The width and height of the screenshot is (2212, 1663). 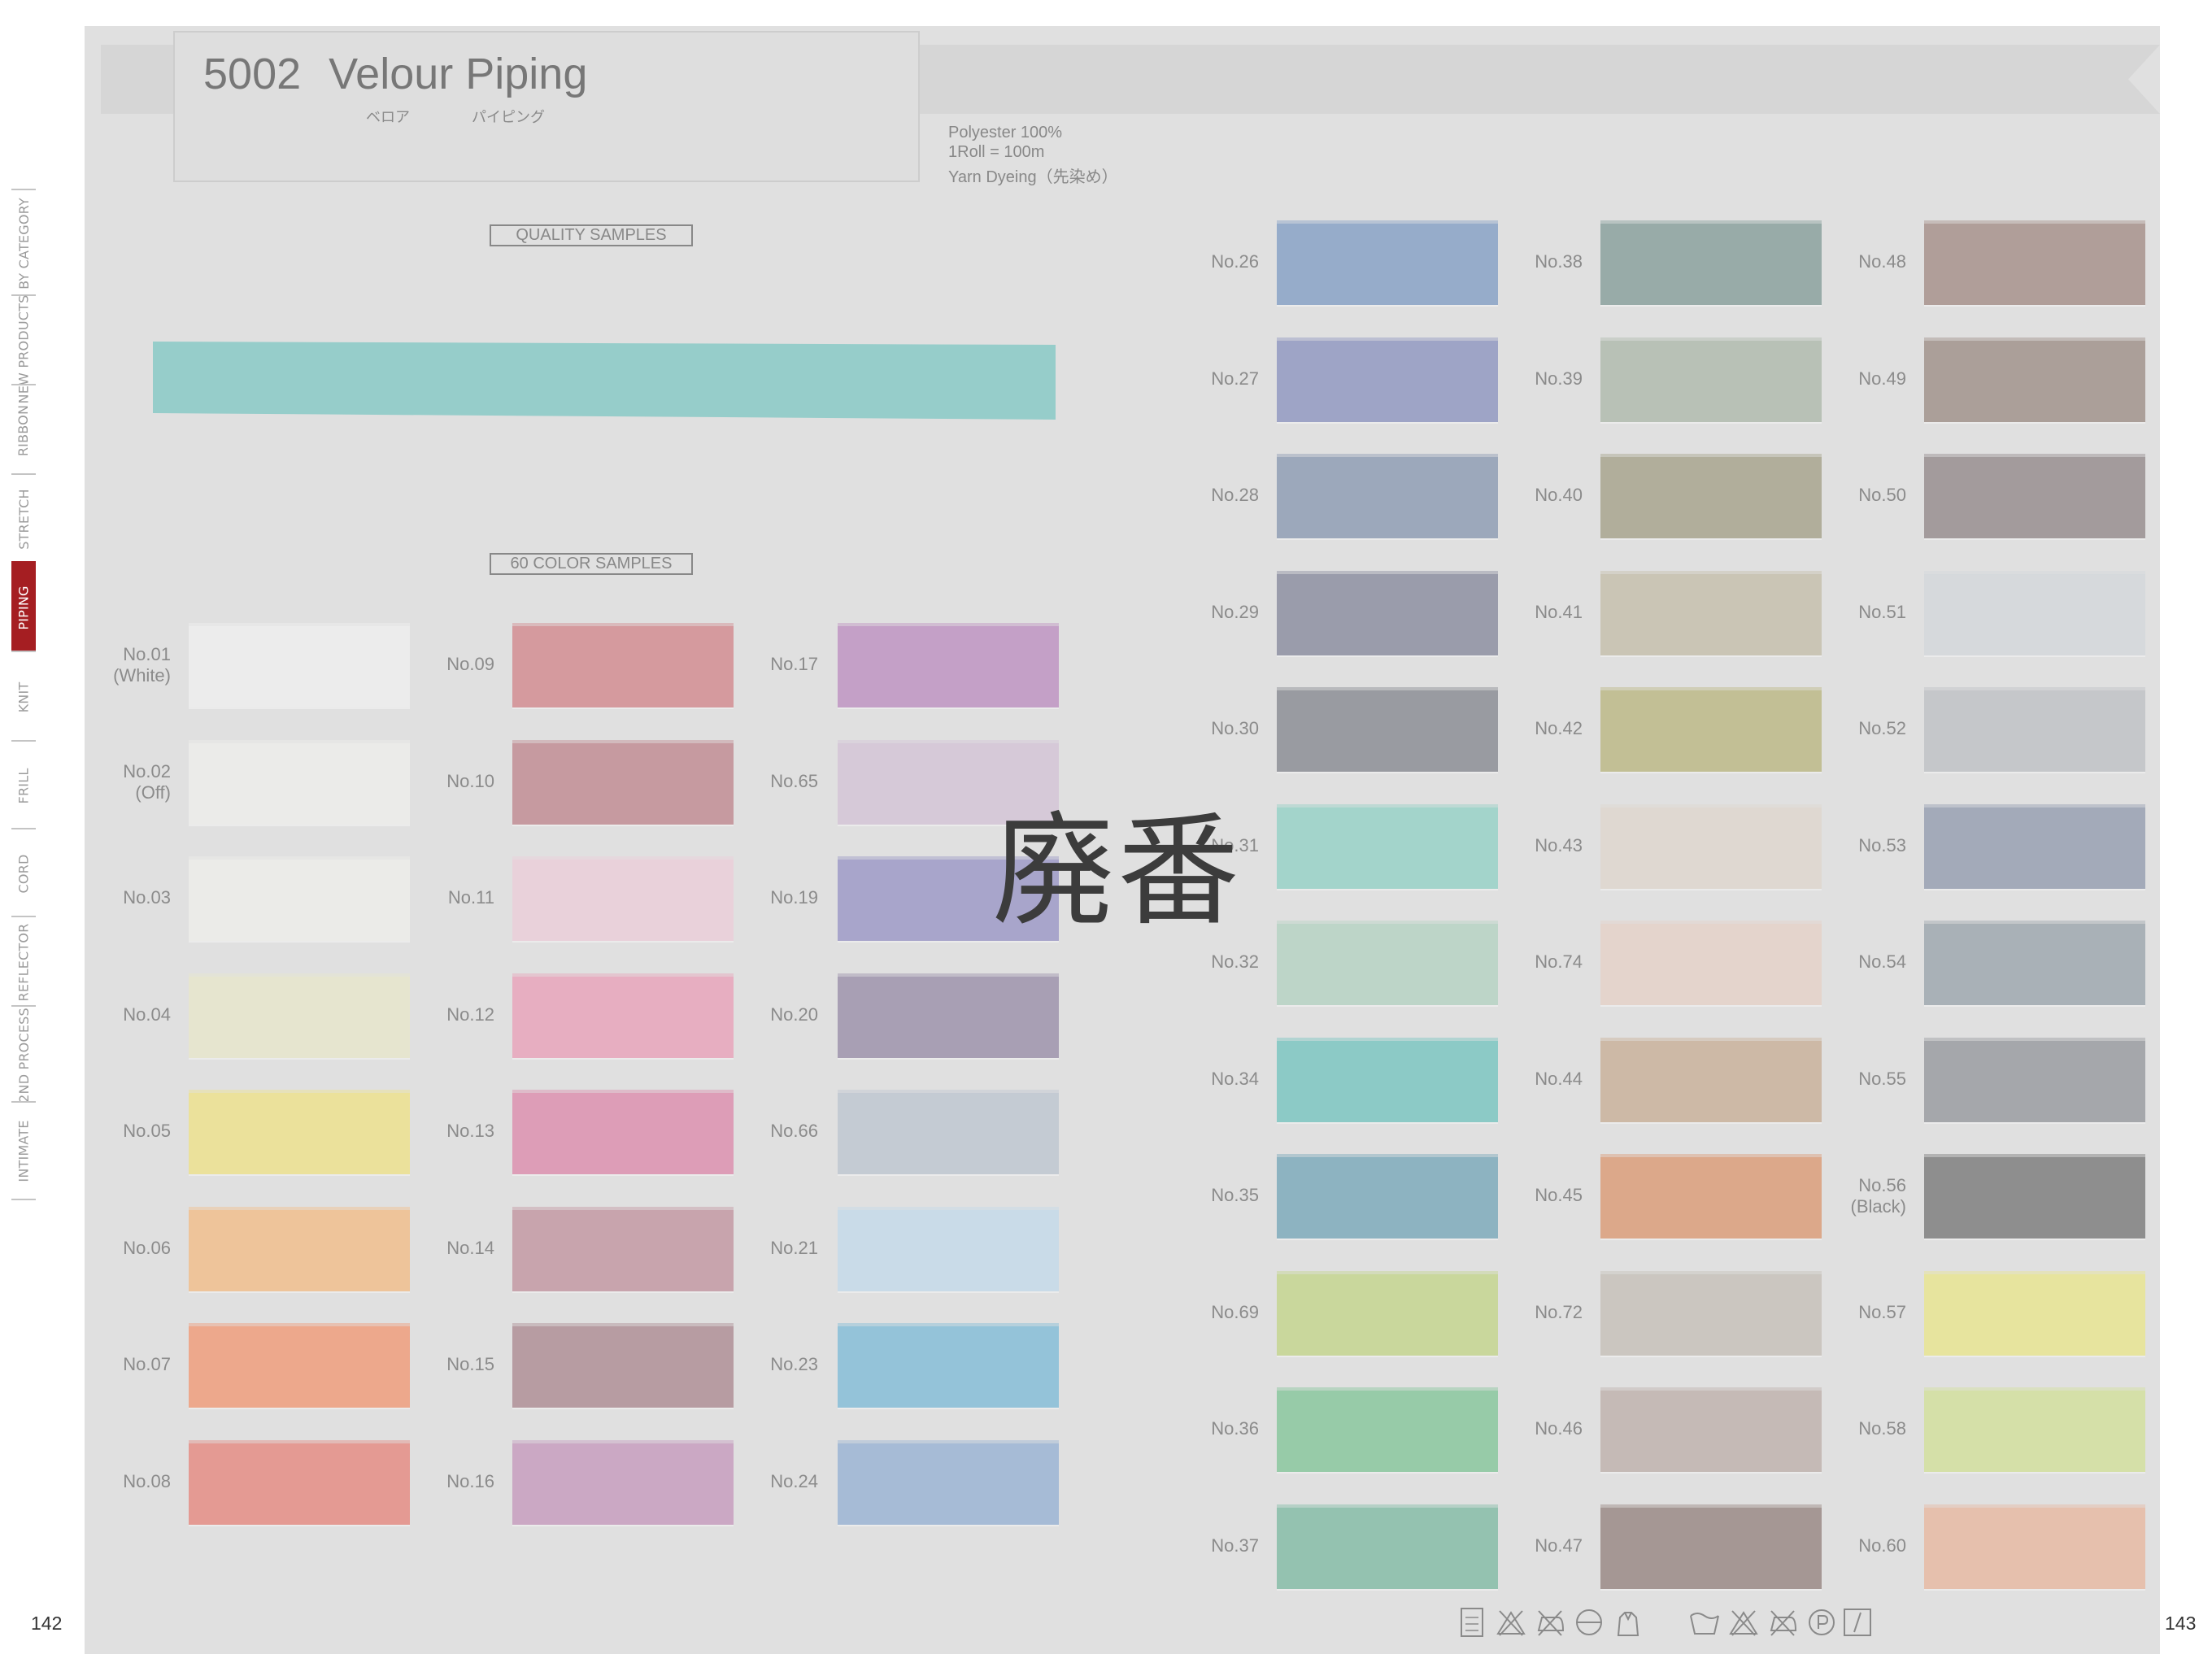 What do you see at coordinates (23, 518) in the screenshot?
I see `side-tab-stretch: STRETCH` at bounding box center [23, 518].